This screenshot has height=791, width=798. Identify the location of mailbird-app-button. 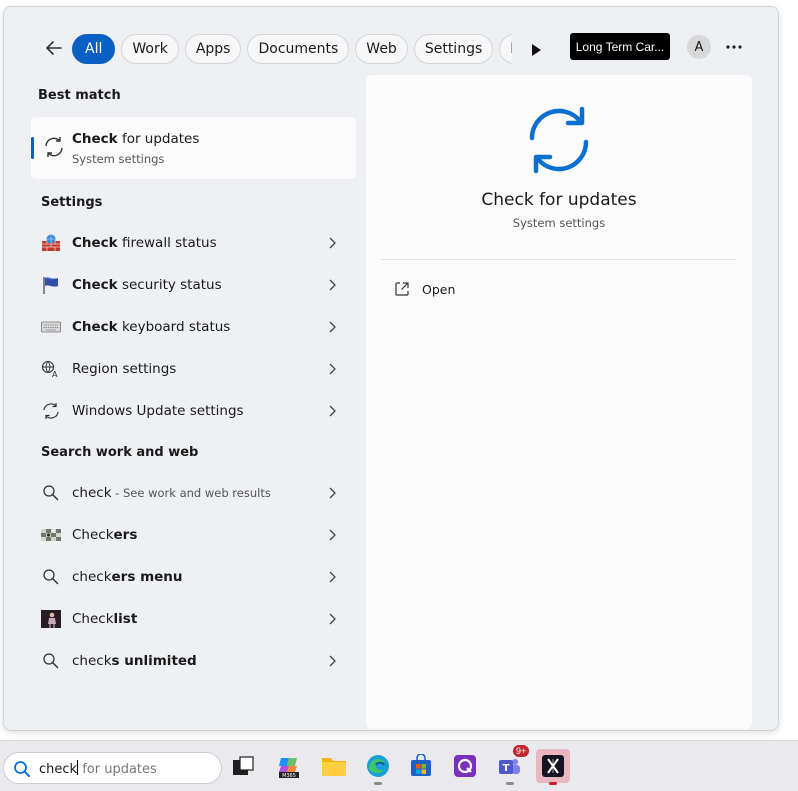
(465, 766).